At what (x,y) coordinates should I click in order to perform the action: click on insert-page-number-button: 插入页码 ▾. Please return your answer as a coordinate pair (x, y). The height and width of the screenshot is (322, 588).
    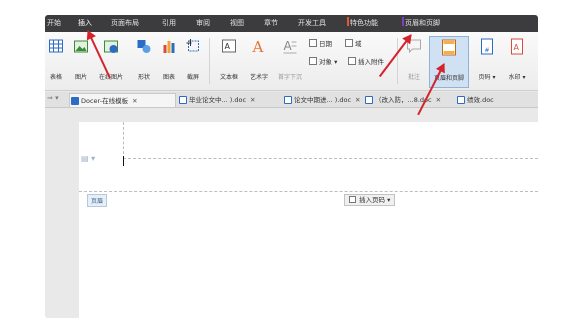
    Looking at the image, I should click on (370, 200).